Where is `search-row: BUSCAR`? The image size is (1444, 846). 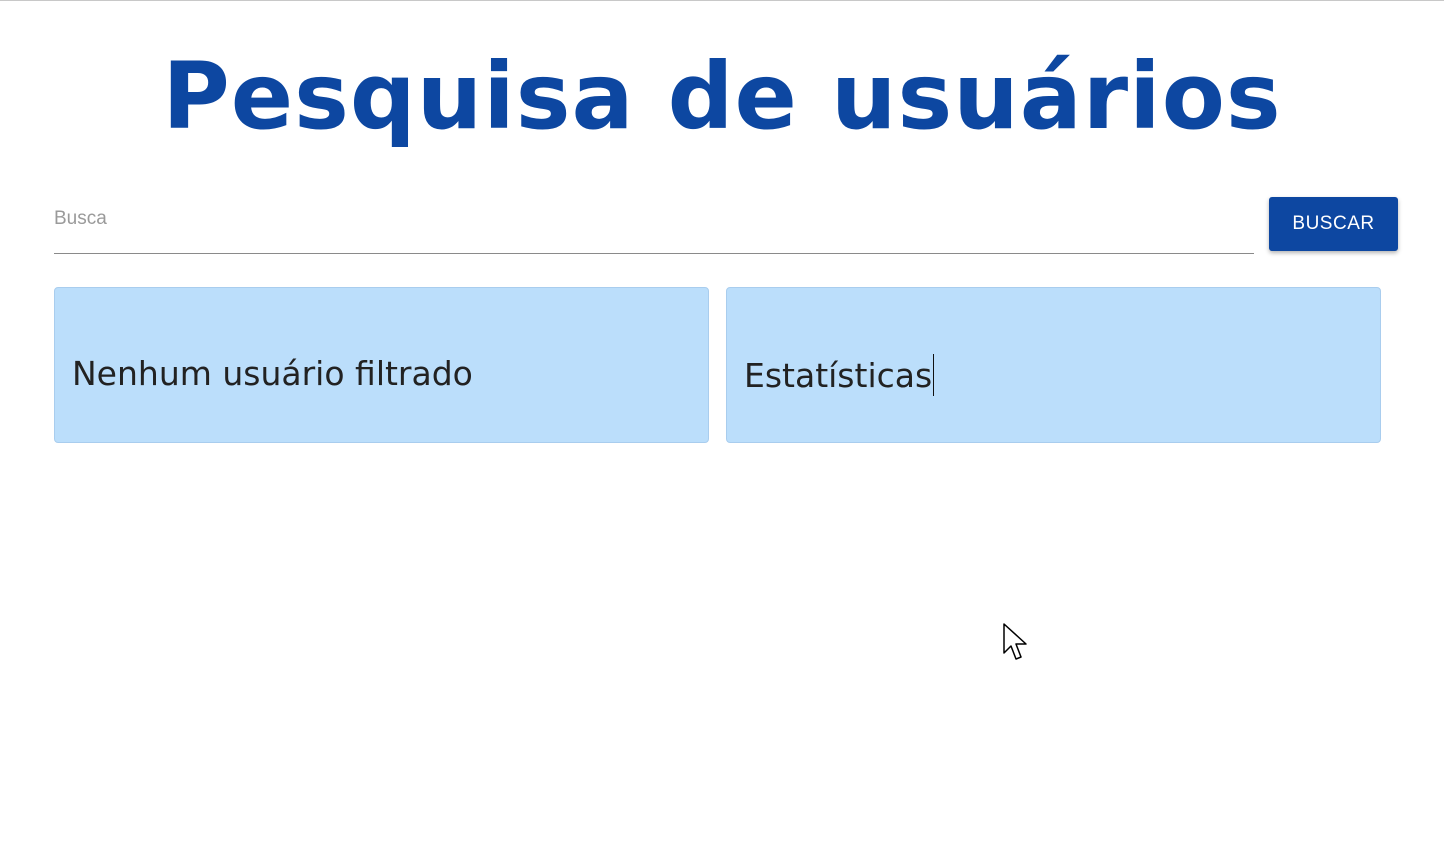
search-row: BUSCAR is located at coordinates (726, 225).